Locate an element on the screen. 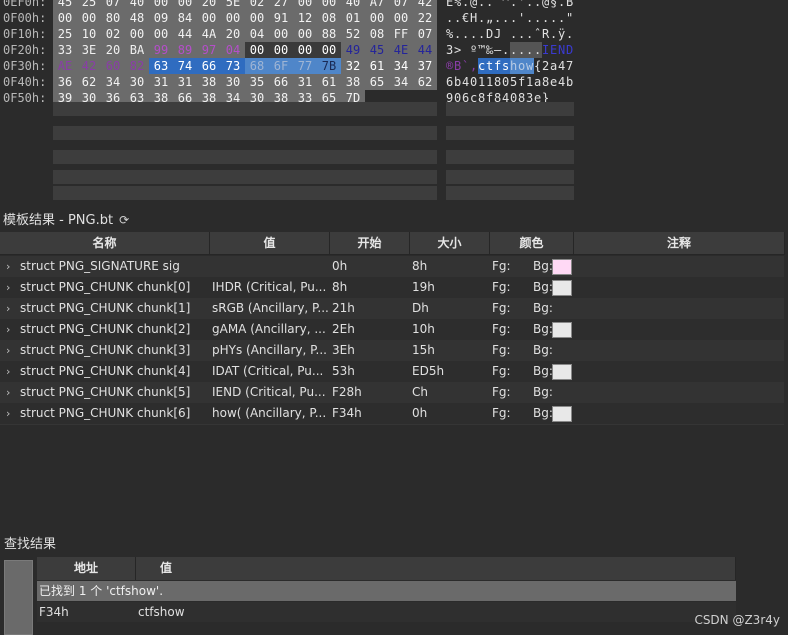 This screenshot has width=788, height=635. hex-byte: 01 is located at coordinates (353, 18).